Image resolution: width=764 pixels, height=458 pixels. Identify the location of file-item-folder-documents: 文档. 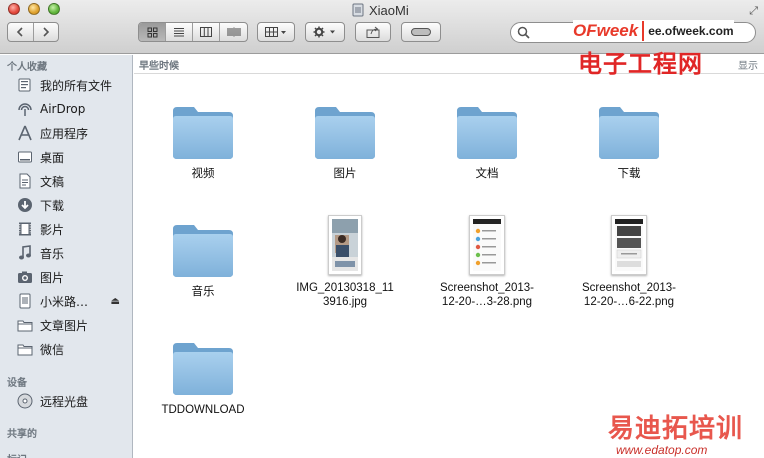
(487, 139).